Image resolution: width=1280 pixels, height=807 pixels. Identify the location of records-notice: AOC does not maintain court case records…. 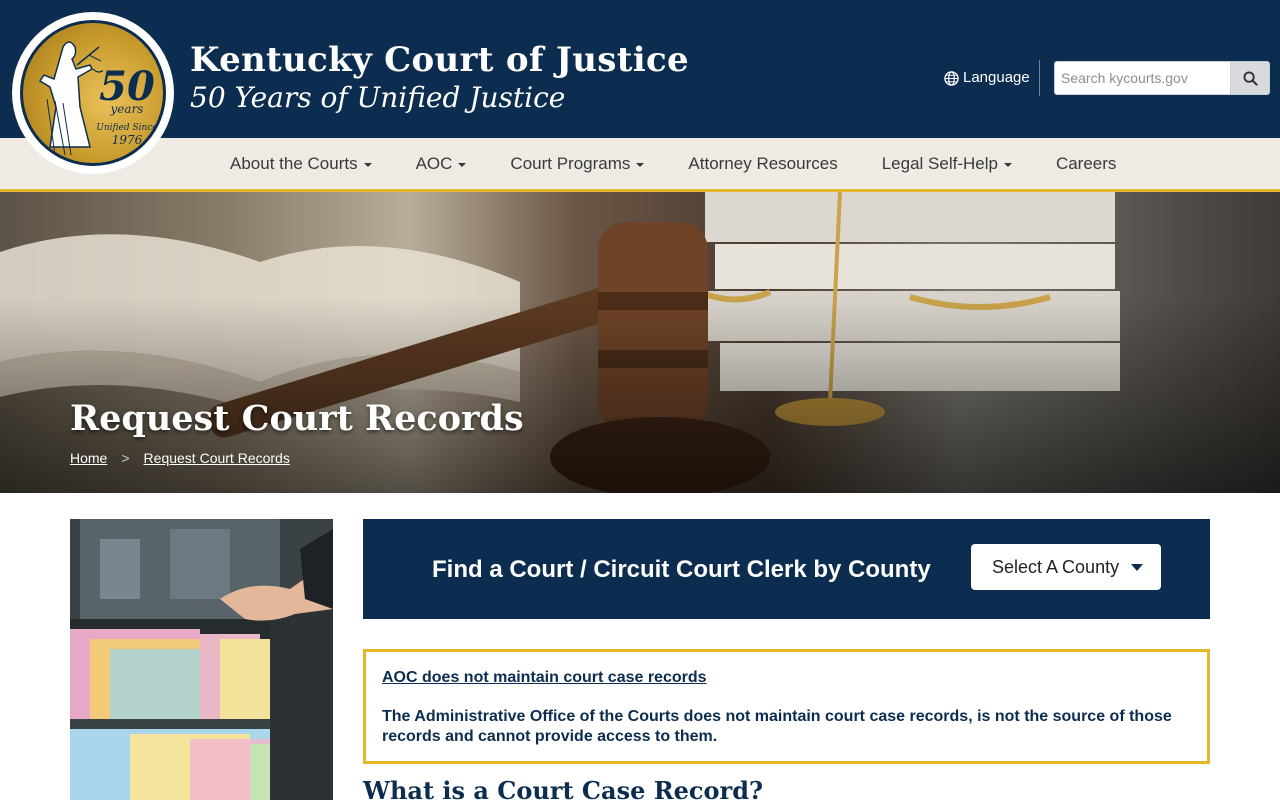
(786, 706).